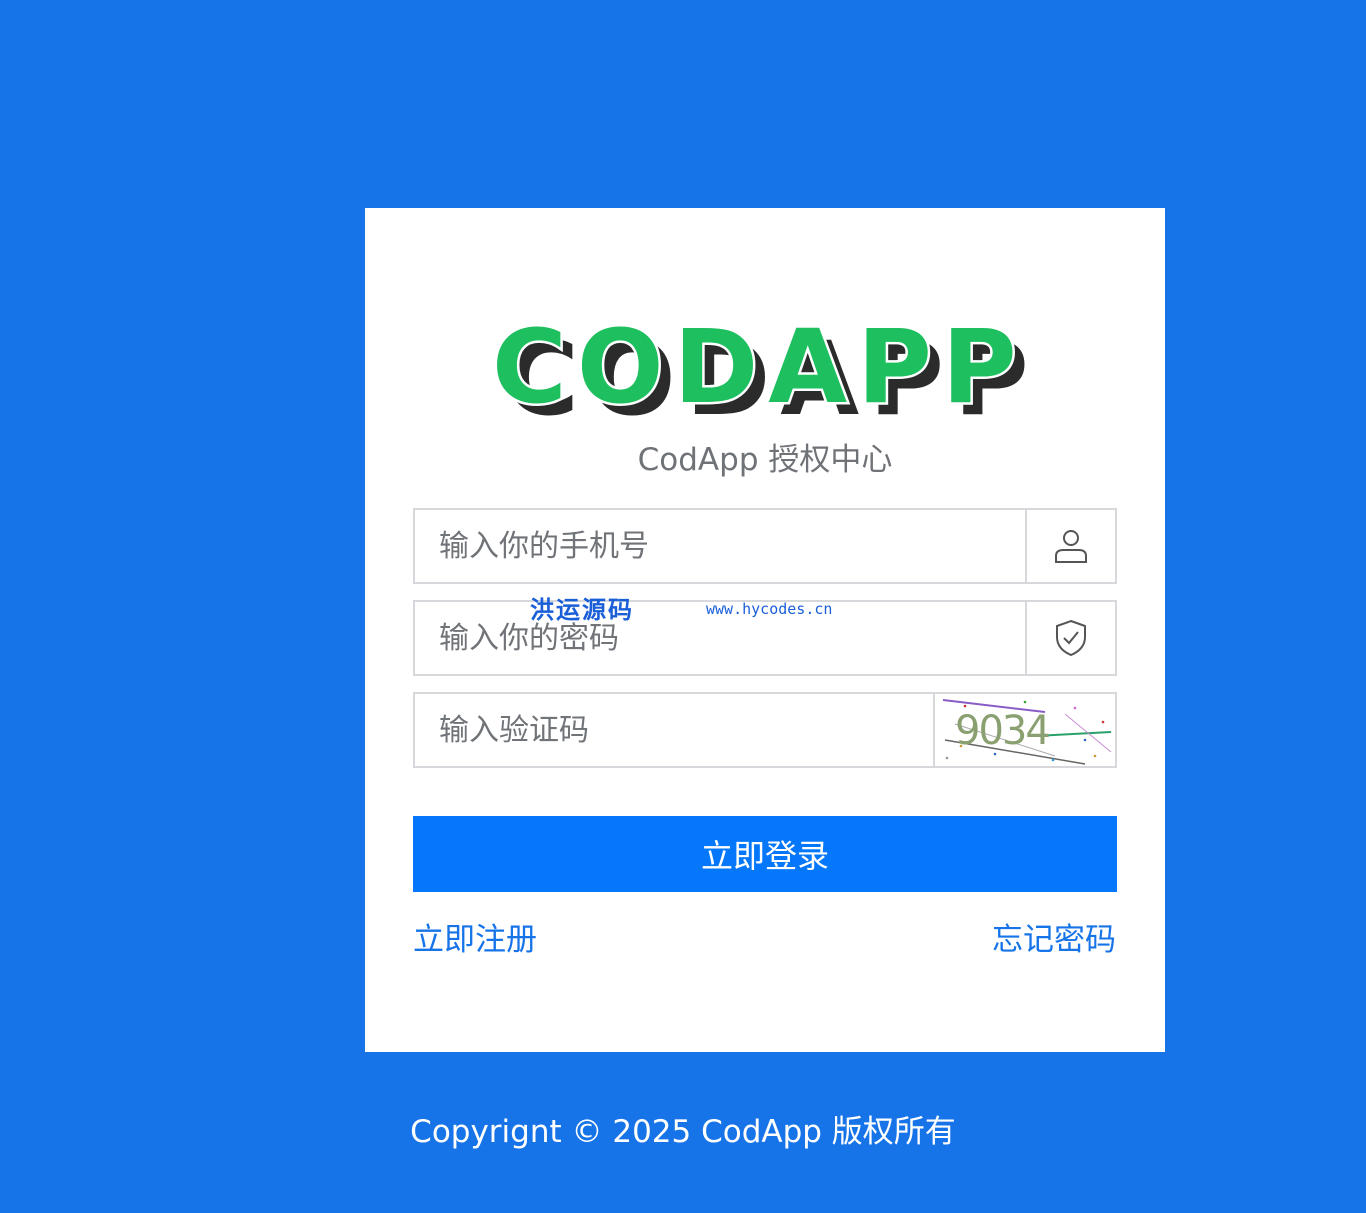 Image resolution: width=1366 pixels, height=1213 pixels. I want to click on phone-addon, so click(1070, 546).